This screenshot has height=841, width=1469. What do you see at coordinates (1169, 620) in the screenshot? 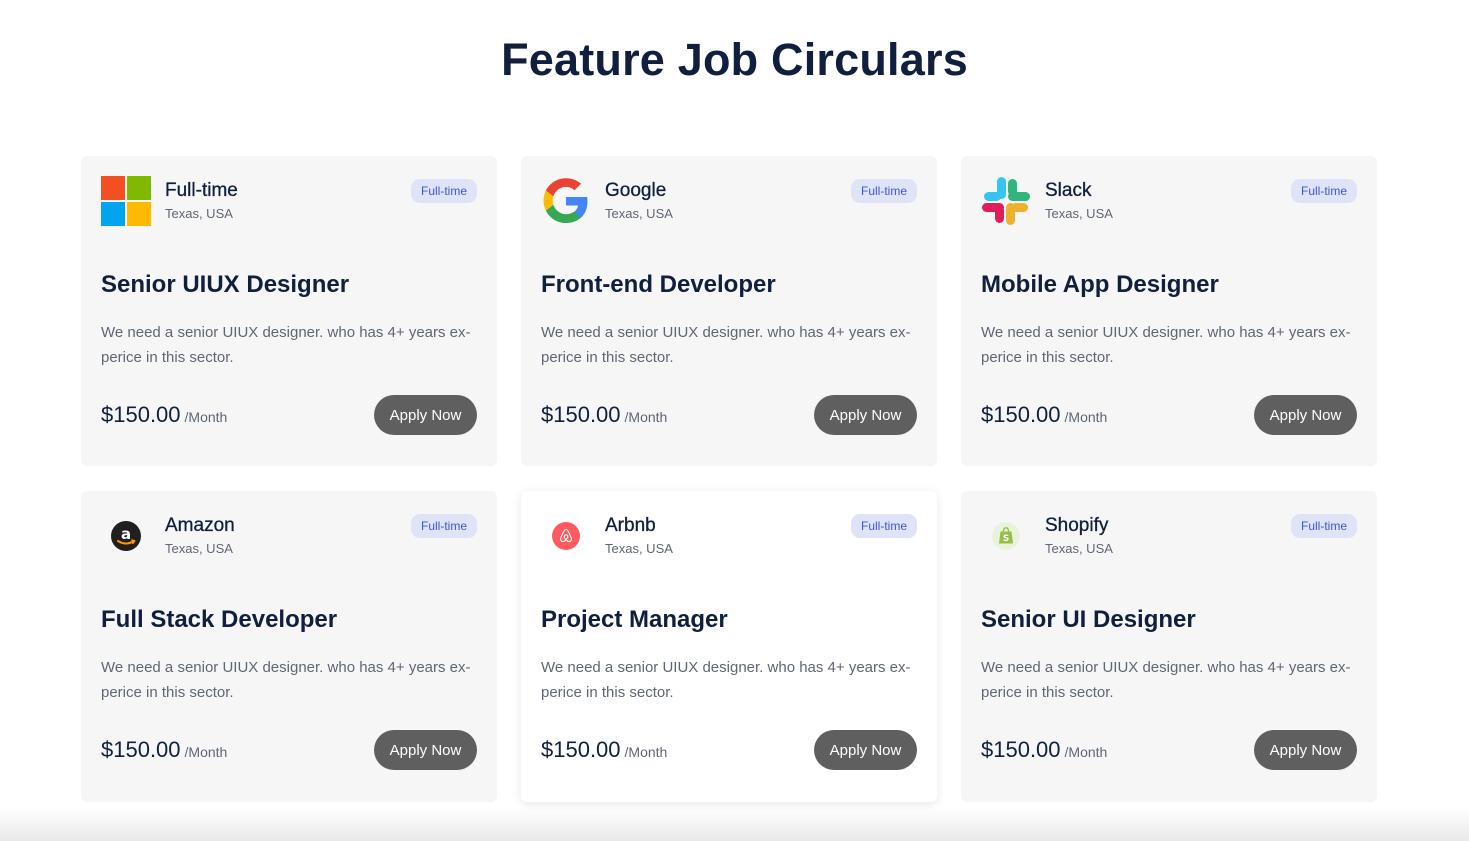
I see `job-title: Senior UI Designer` at bounding box center [1169, 620].